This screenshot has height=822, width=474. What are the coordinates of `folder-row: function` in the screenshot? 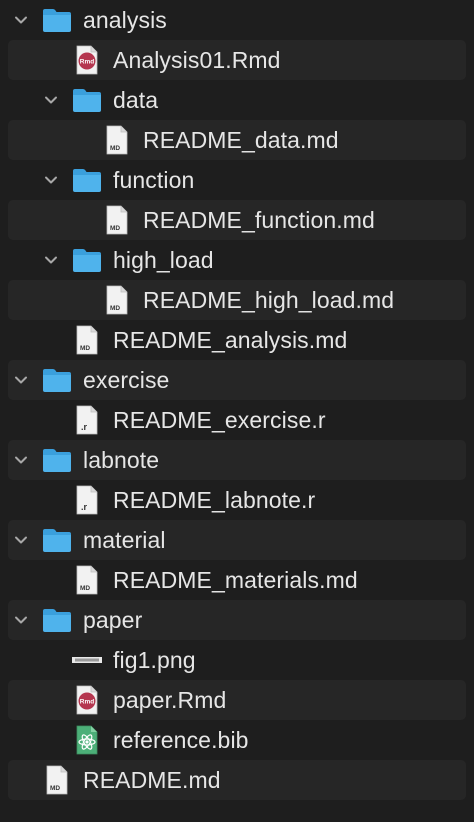 It's located at (237, 180).